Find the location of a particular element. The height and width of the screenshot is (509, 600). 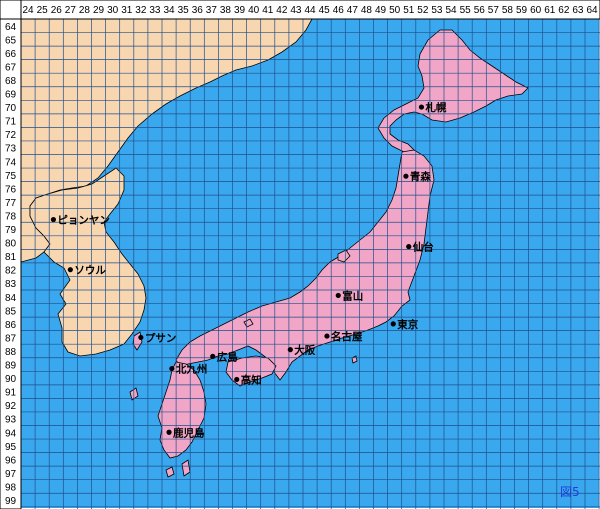

row-label: 81 is located at coordinates (11, 257).